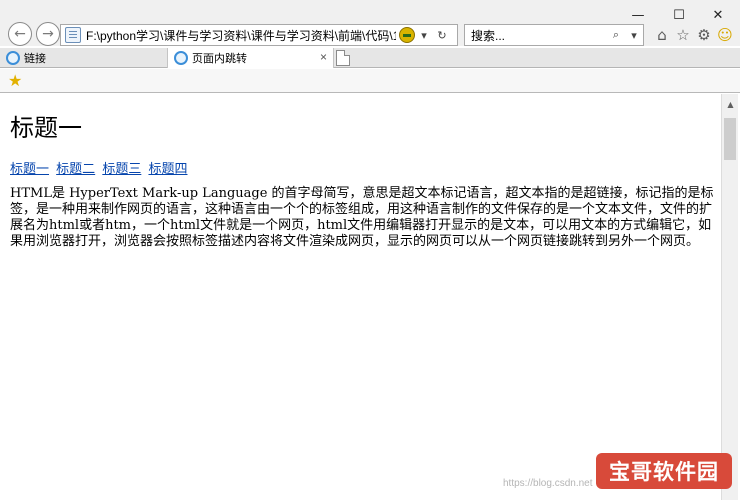 The width and height of the screenshot is (740, 500). I want to click on favorites-bar: ★, so click(370, 81).